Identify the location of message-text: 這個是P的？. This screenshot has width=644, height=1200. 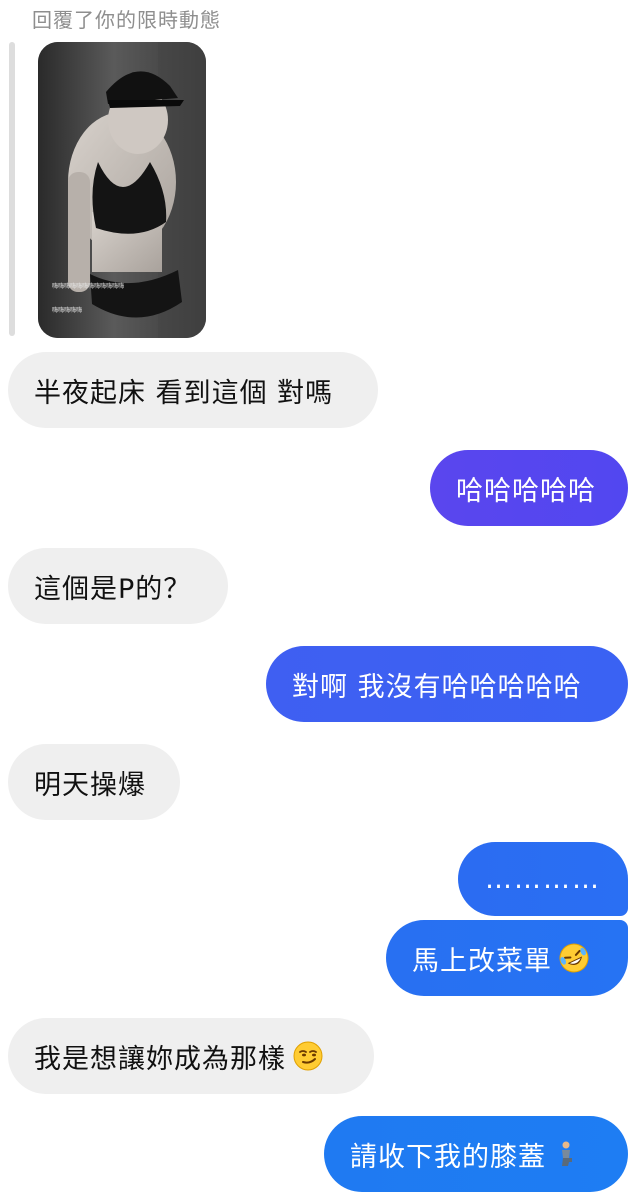
(113, 589).